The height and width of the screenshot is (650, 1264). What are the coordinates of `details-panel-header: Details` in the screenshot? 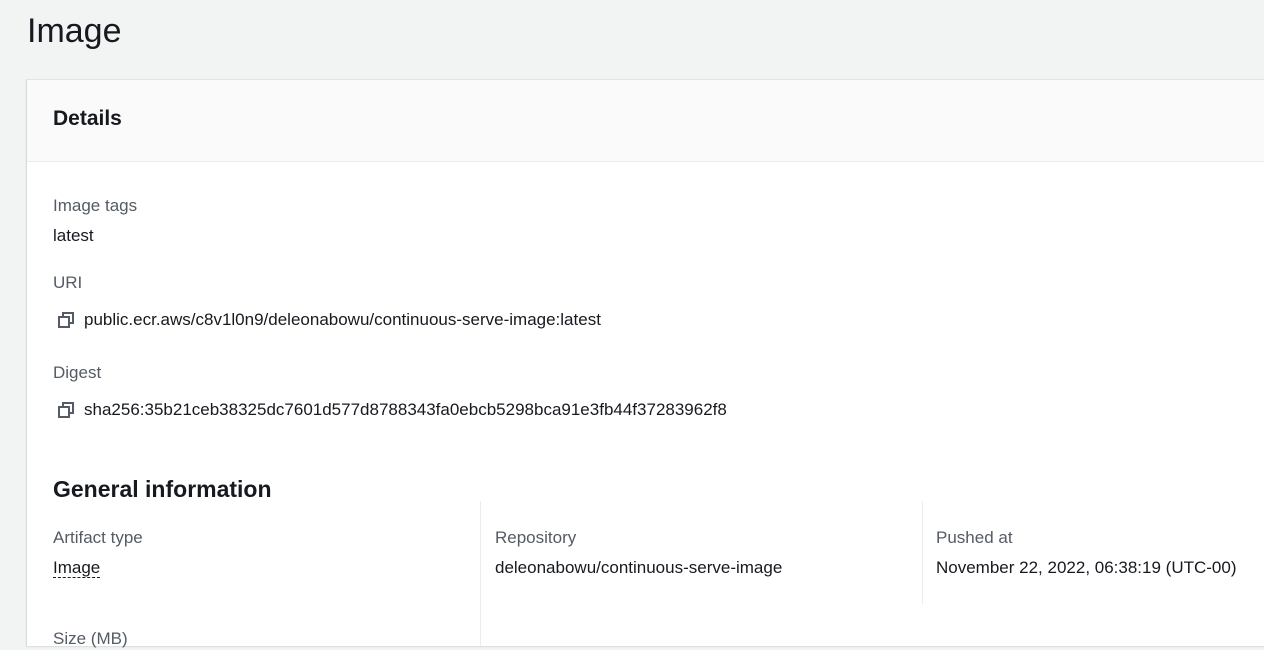 It's located at (645, 121).